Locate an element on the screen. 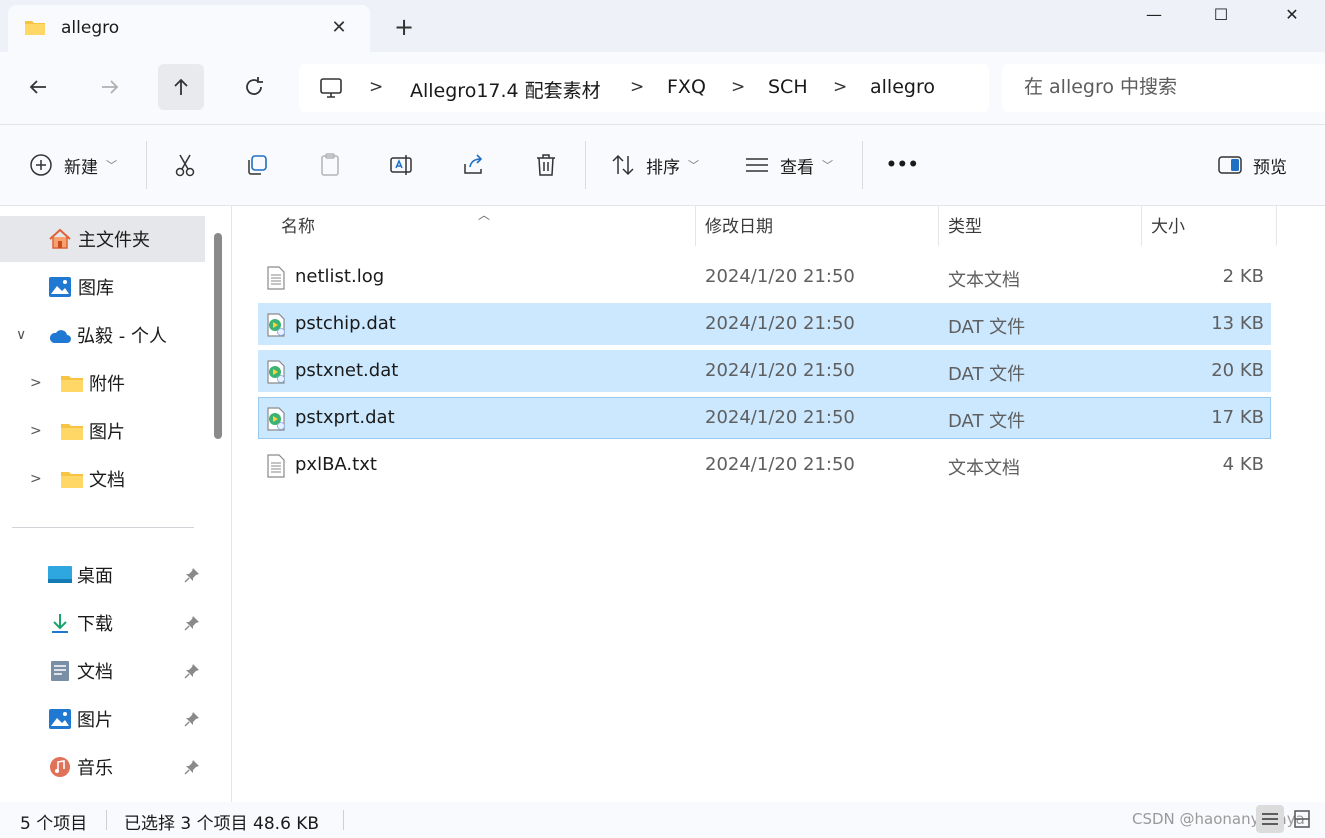 This screenshot has width=1325, height=838. forward-button is located at coordinates (110, 87).